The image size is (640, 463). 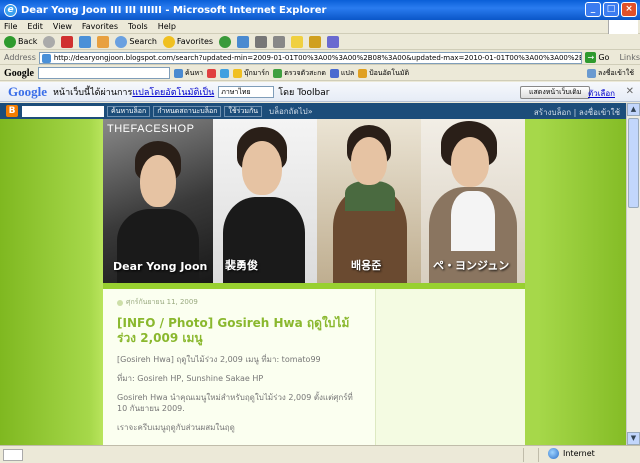 I want to click on autofill-button: ป้อนอัตโนมัติ, so click(x=383, y=73).